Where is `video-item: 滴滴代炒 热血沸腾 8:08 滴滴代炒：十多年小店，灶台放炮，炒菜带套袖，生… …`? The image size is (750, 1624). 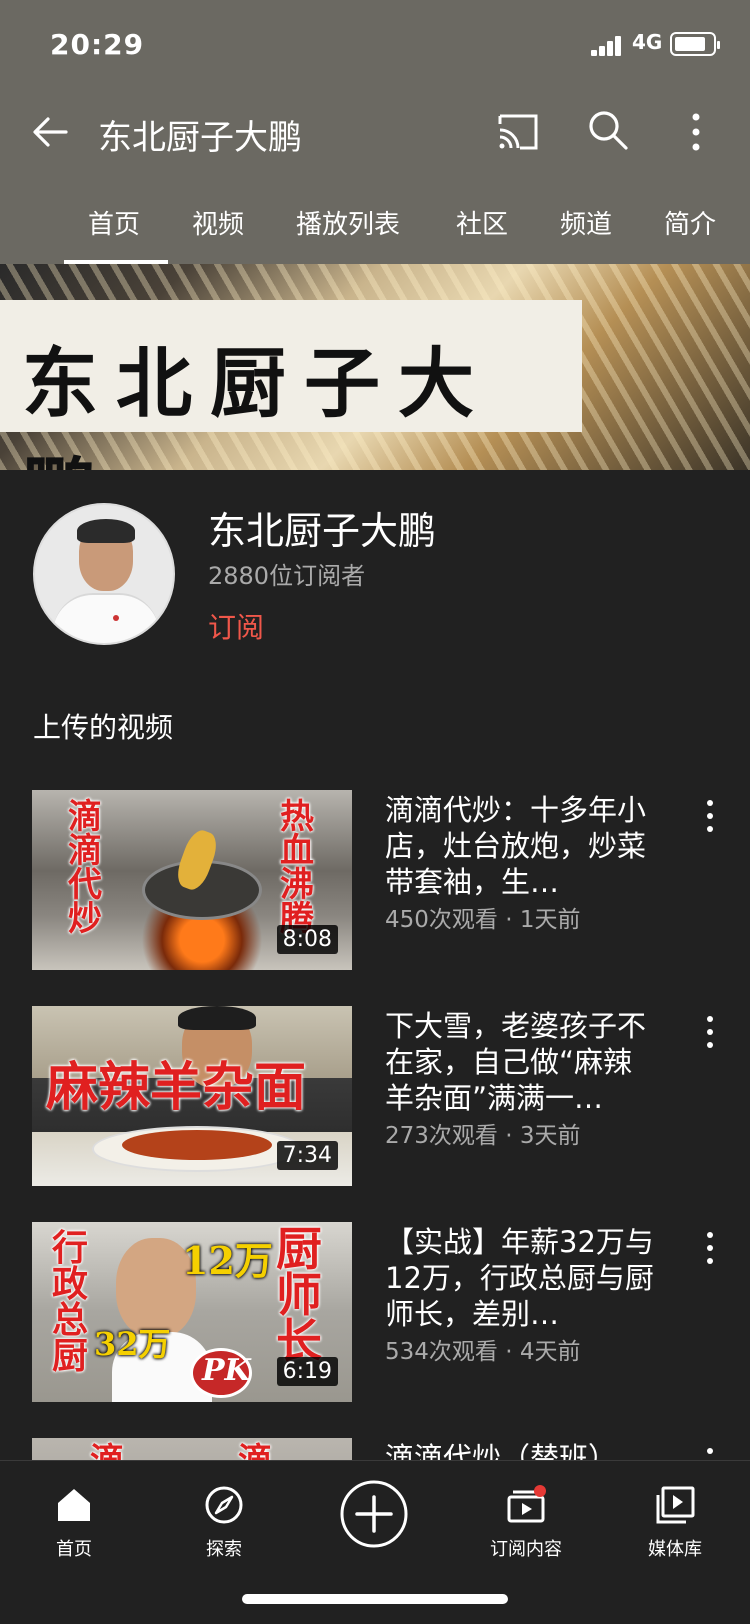
video-item: 滴滴代炒 热血沸腾 8:08 滴滴代炒：十多年小店，灶台放炮，炒菜带套袖，生… … is located at coordinates (375, 881).